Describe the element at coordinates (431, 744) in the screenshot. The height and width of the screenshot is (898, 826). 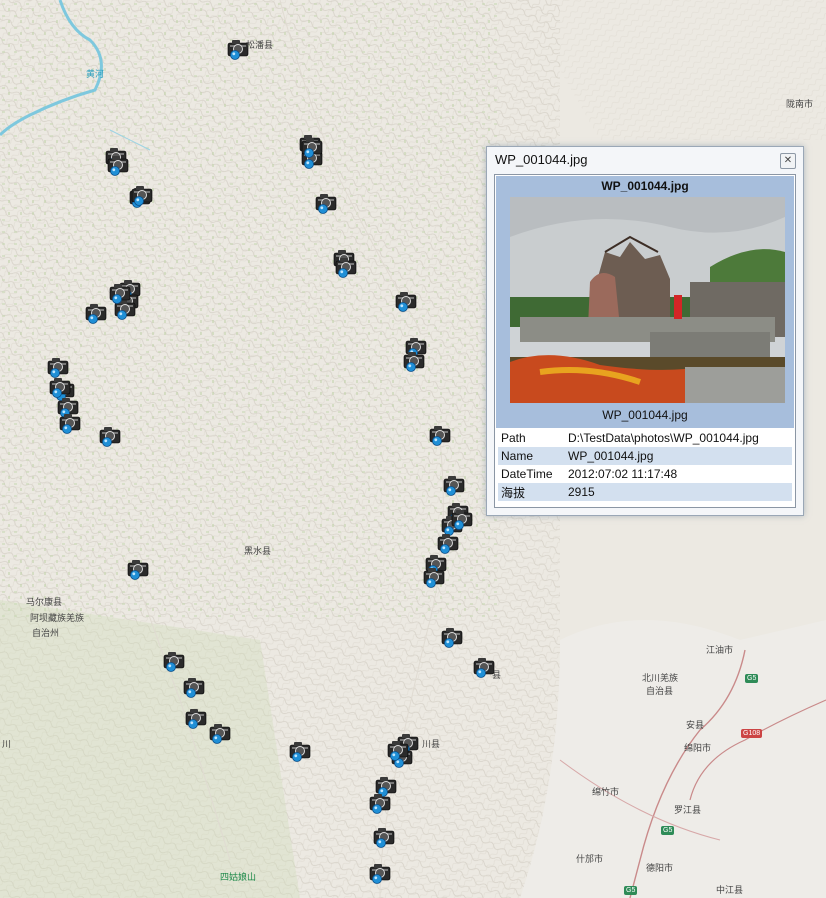
I see `label-wenchuan: 川县` at that location.